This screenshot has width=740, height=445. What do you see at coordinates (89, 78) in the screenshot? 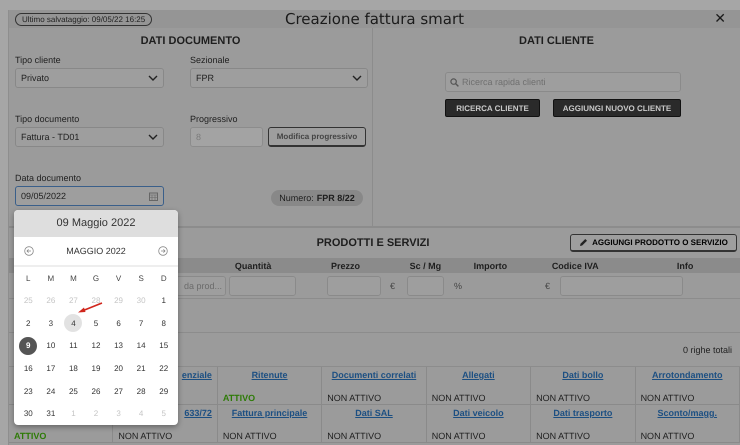
I see `dropdown: Privato` at bounding box center [89, 78].